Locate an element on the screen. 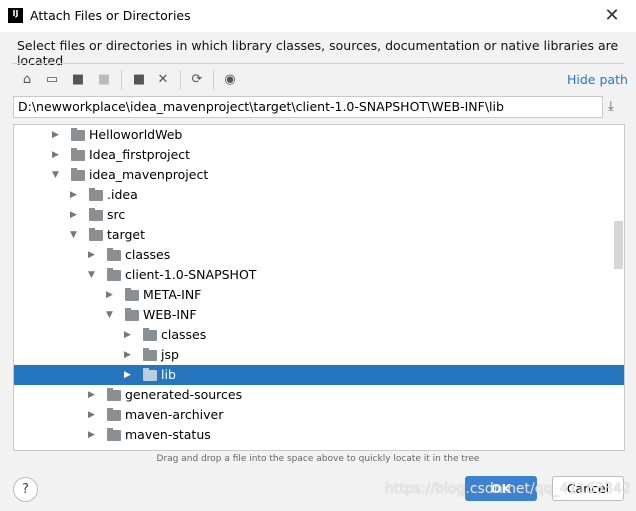  scrollbar-thumb is located at coordinates (618, 245).